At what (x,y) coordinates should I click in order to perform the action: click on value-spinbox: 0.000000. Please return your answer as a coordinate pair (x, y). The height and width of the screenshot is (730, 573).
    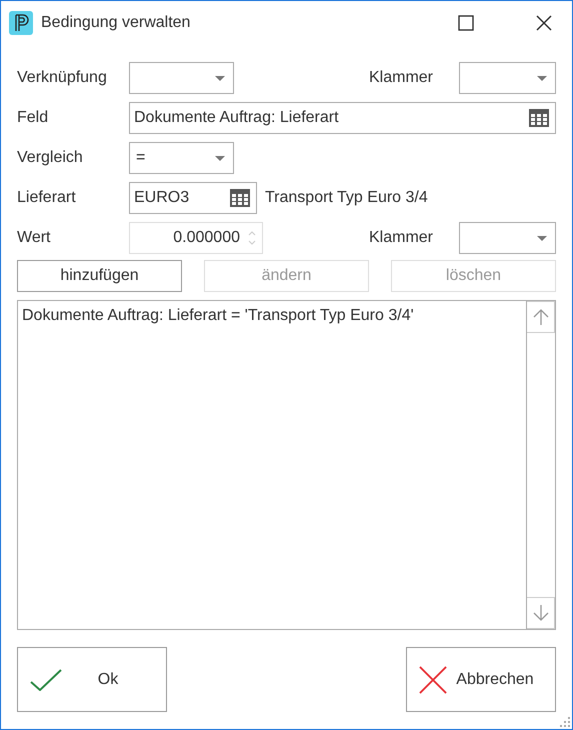
    Looking at the image, I should click on (196, 238).